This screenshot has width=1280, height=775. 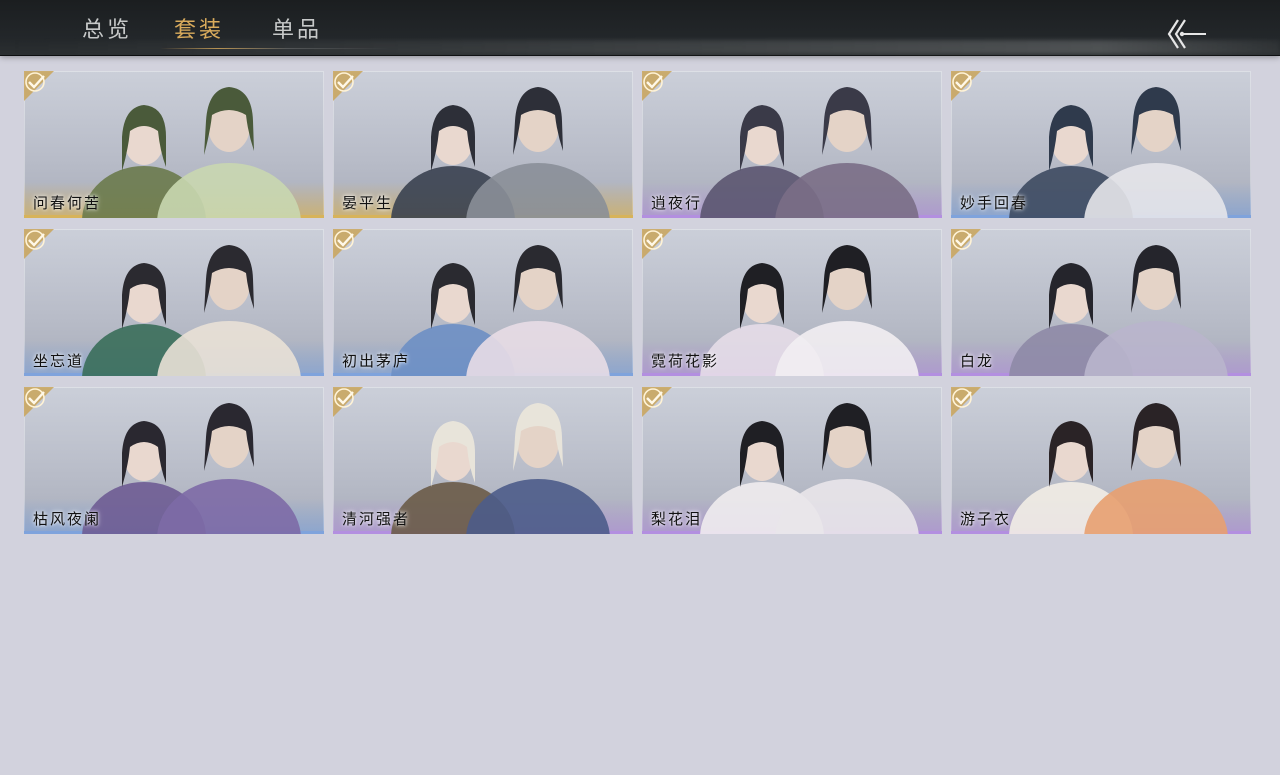 I want to click on outfit-card: 梨花泪, so click(x=792, y=460).